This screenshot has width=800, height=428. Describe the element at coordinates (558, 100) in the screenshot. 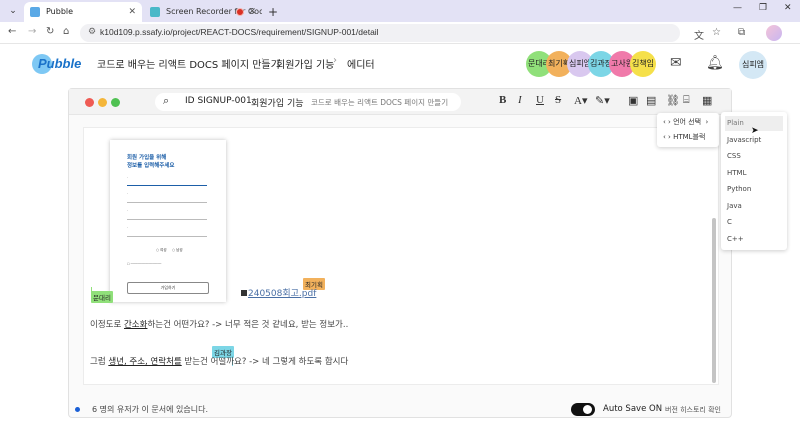

I see `strikethrough-button: S` at that location.